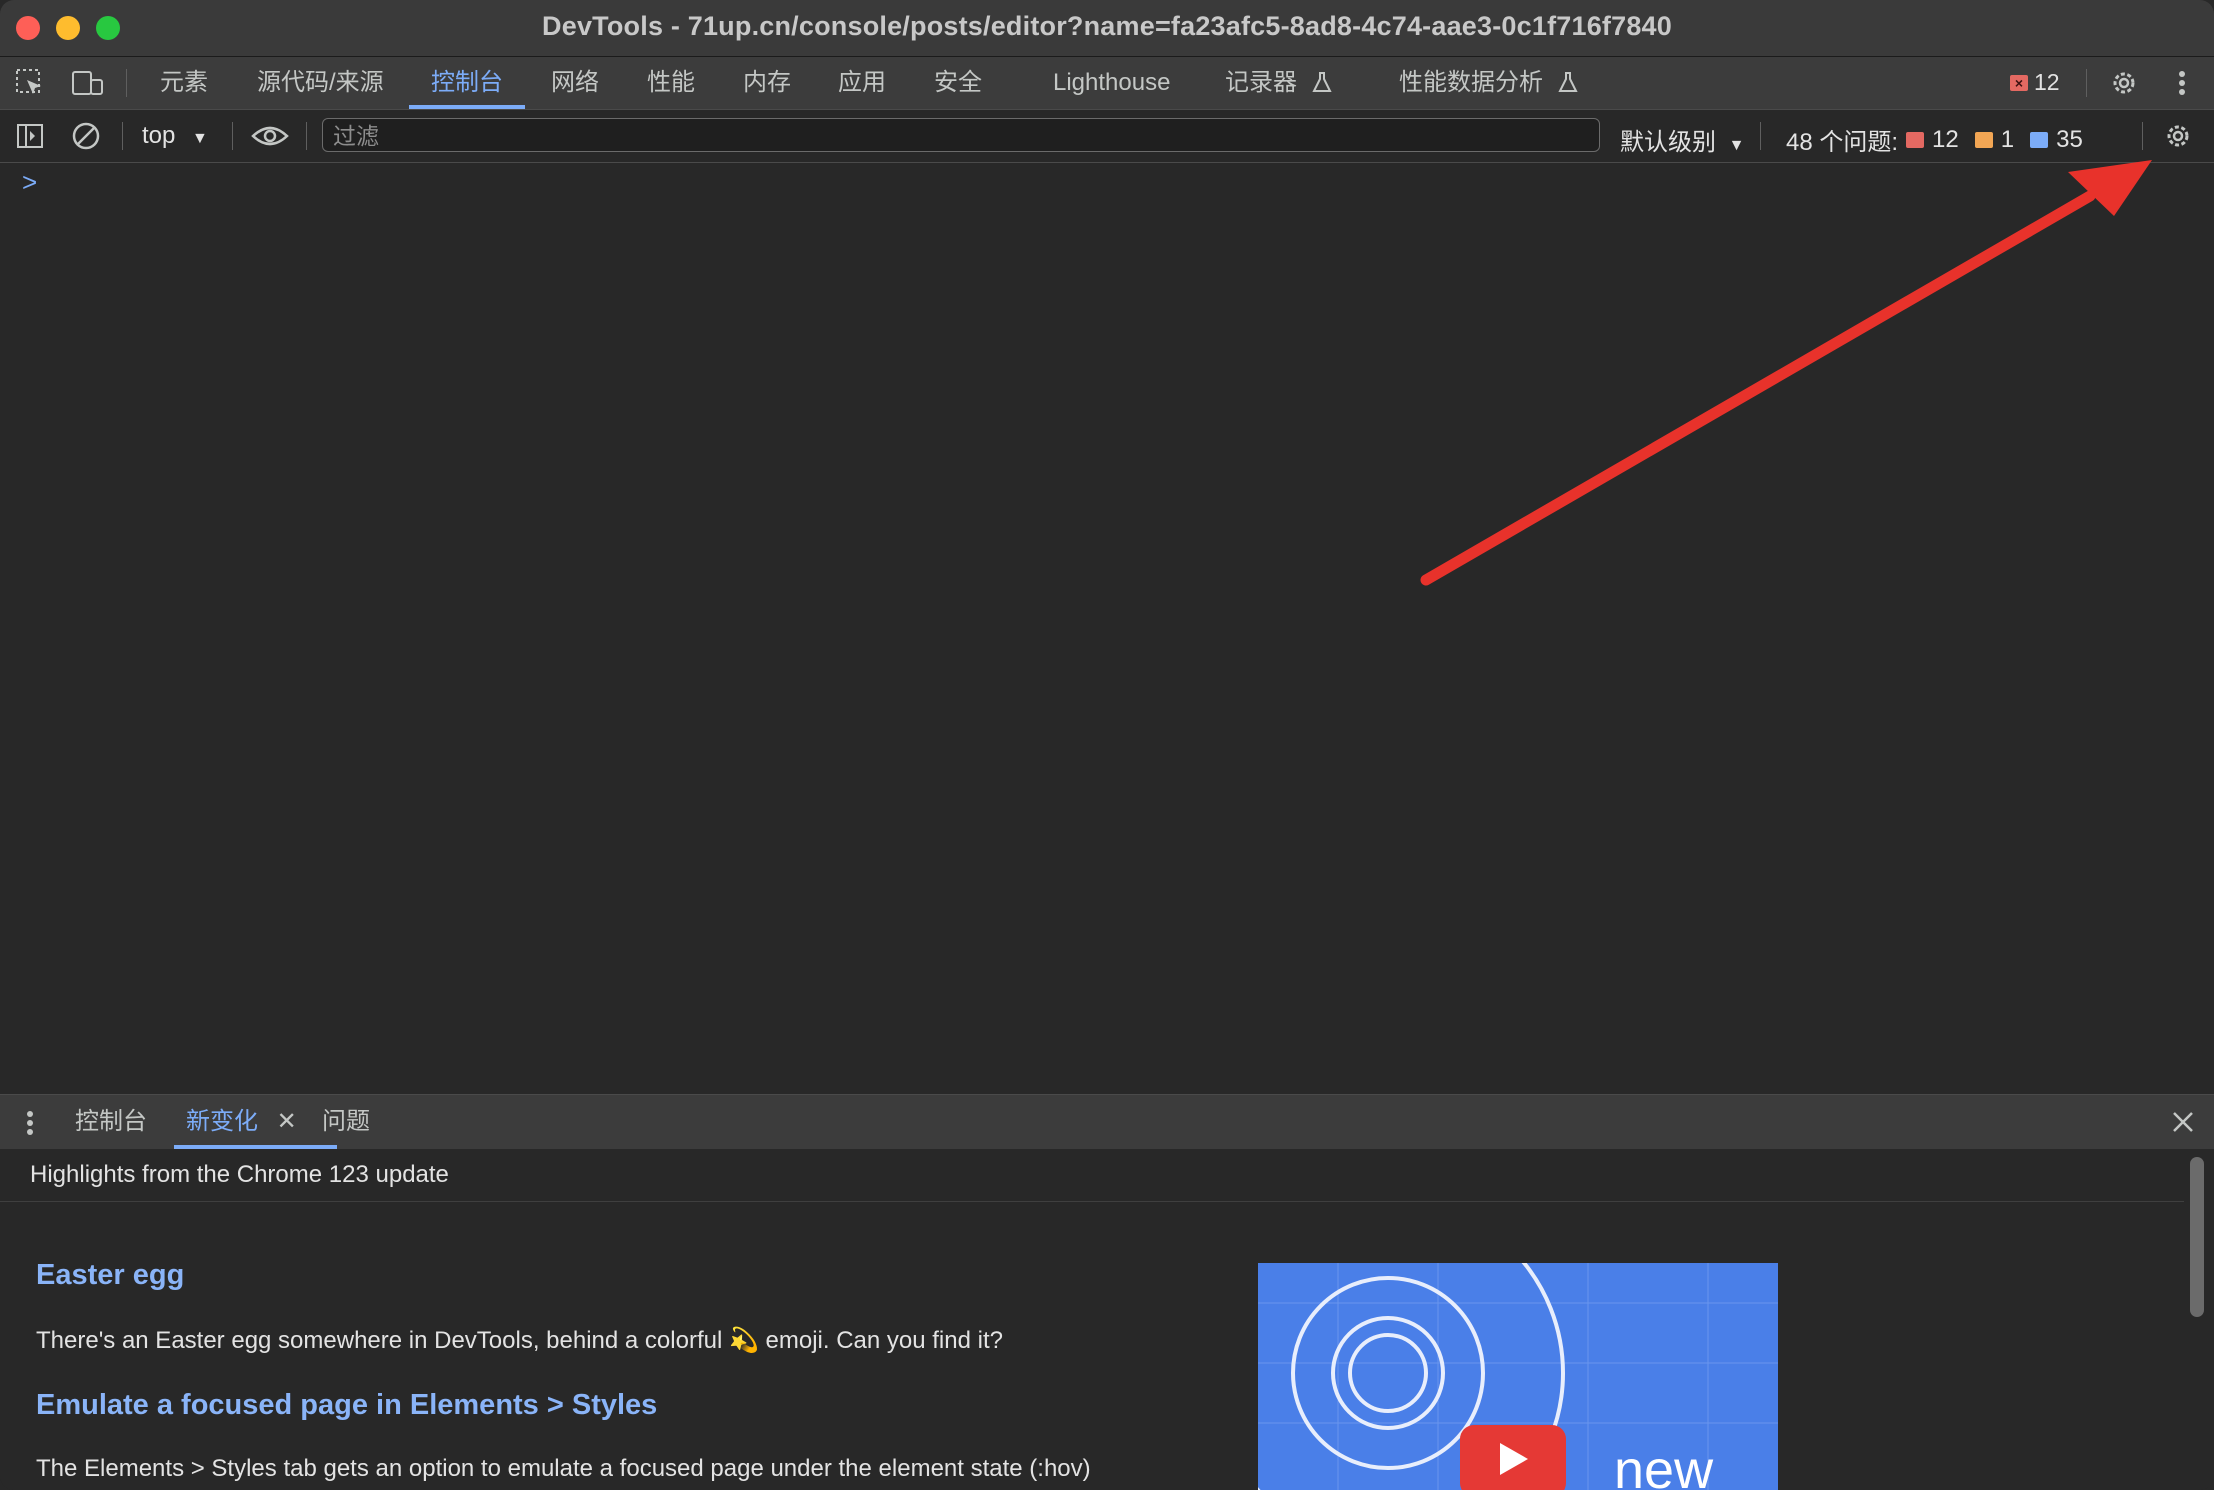  What do you see at coordinates (2019, 82) in the screenshot?
I see `error-icon: ×` at bounding box center [2019, 82].